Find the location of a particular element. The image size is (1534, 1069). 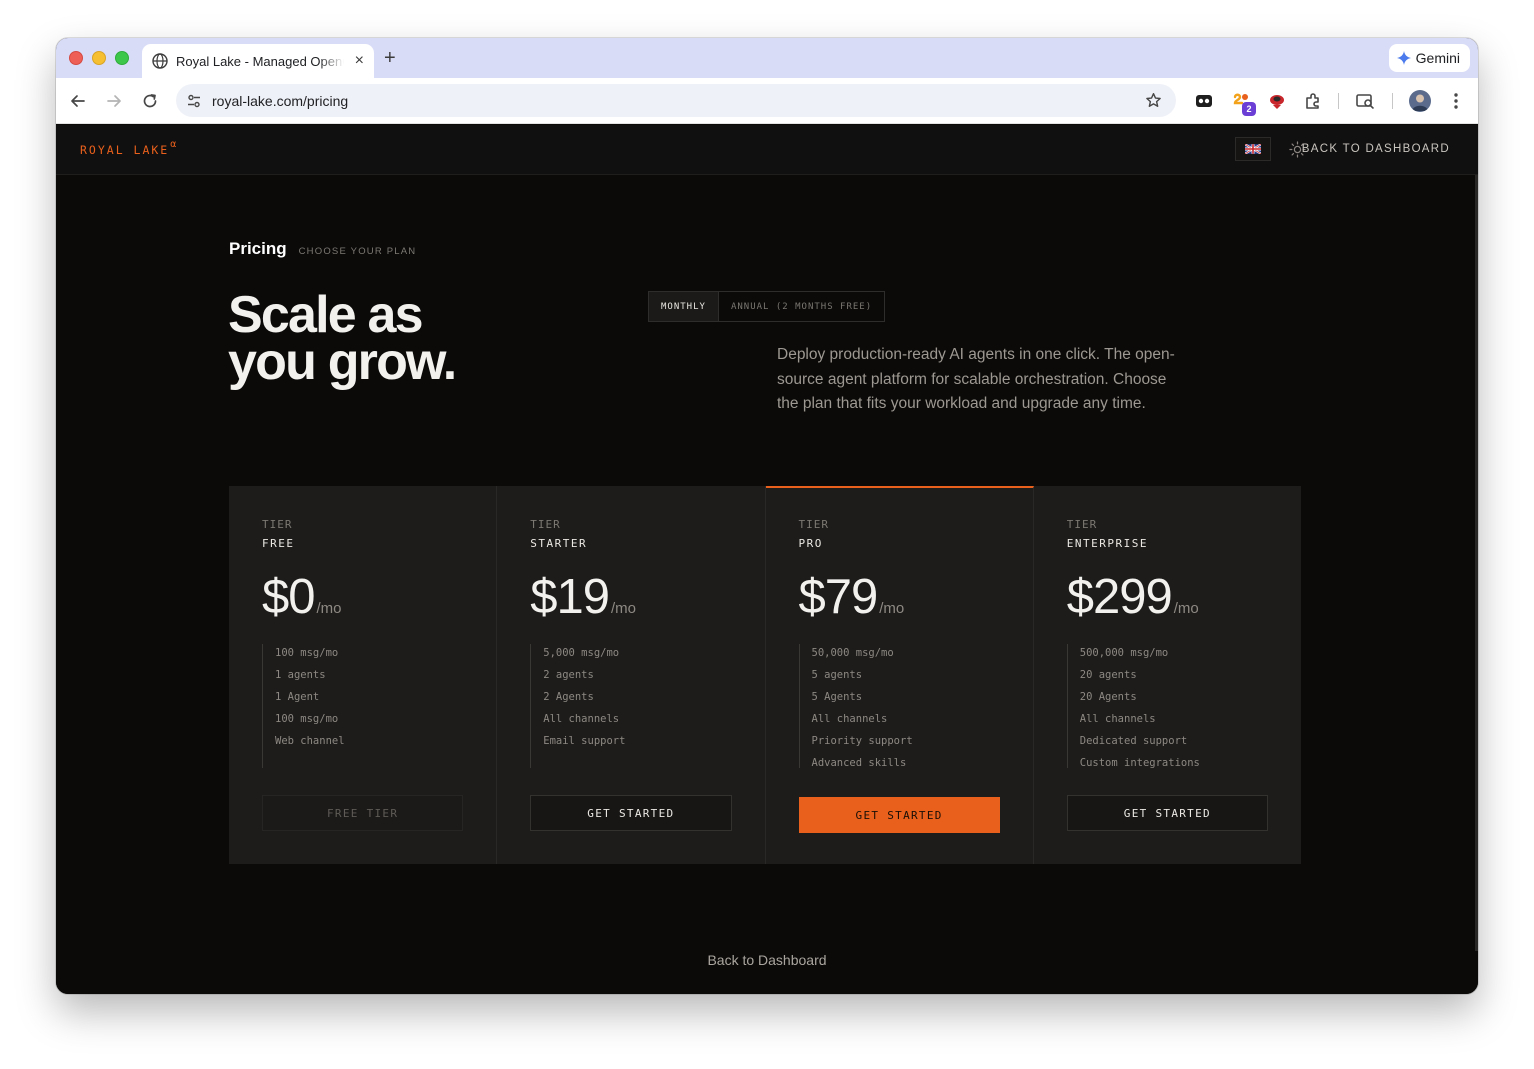

plan-price: $299 /mo is located at coordinates (1167, 597).